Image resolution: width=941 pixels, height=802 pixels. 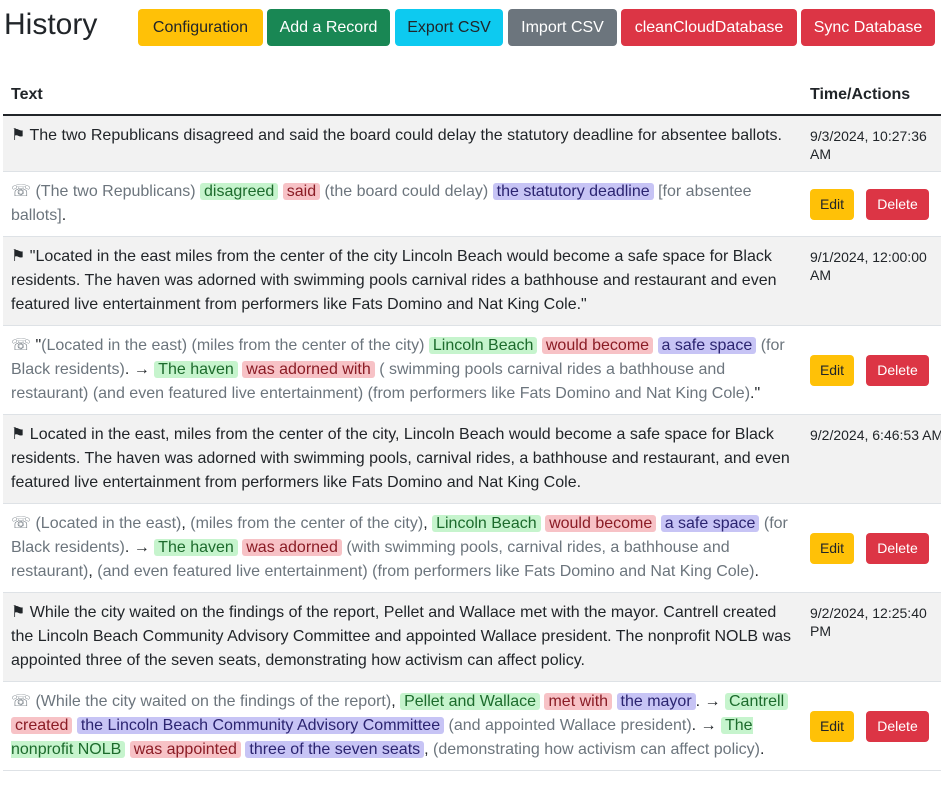 I want to click on object-highlight: the mayor, so click(x=656, y=701).